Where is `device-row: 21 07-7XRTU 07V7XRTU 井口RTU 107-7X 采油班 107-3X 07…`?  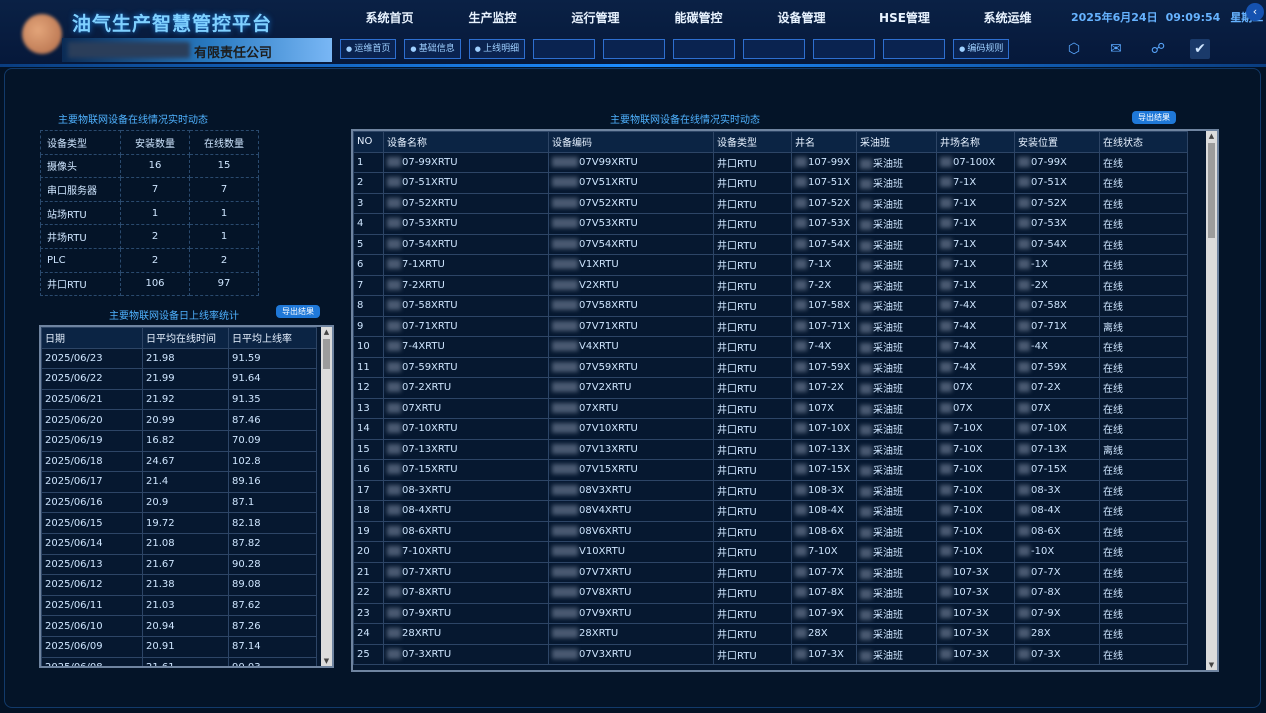 device-row: 21 07-7XRTU 07V7XRTU 井口RTU 107-7X 采油班 107-3X 07… is located at coordinates (770, 572).